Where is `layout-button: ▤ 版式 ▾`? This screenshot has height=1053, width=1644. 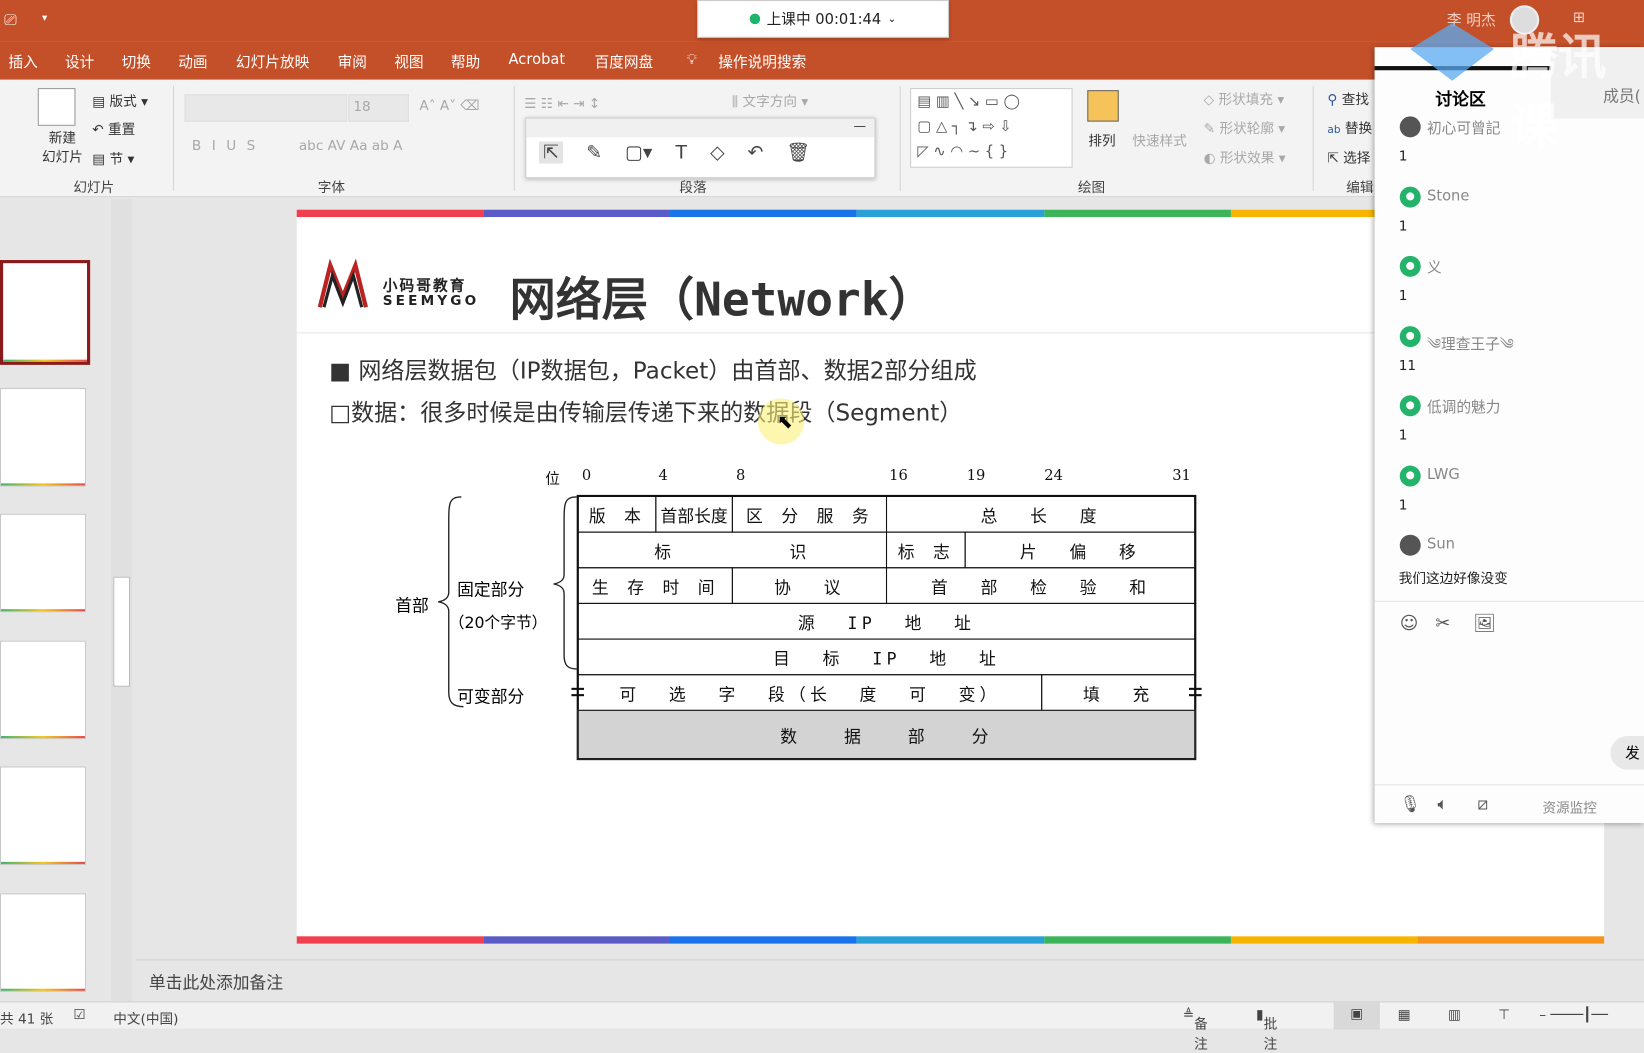 layout-button: ▤ 版式 ▾ is located at coordinates (120, 100).